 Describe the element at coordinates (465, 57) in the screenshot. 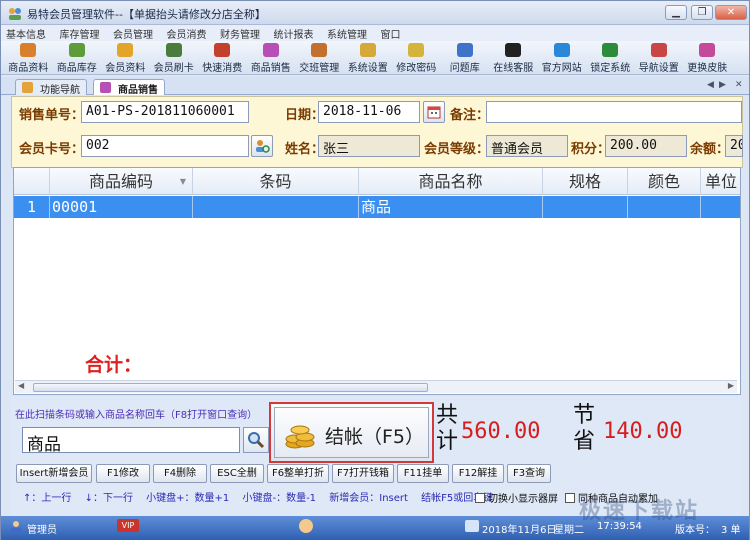

I see `toolbar-faq-button: 问题库` at that location.